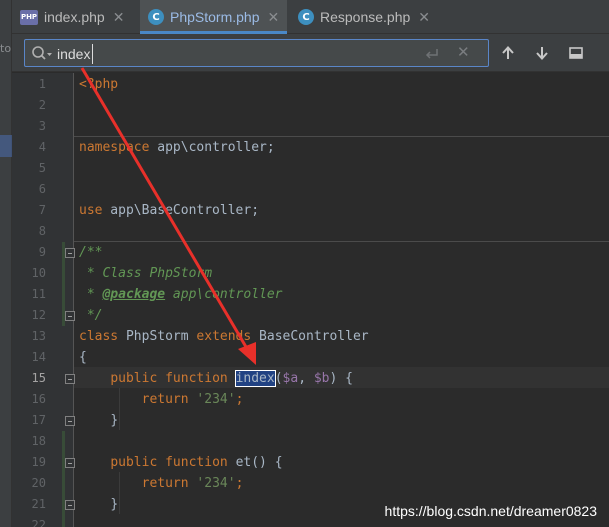 The height and width of the screenshot is (527, 609). I want to click on line-number: 16, so click(38, 399).